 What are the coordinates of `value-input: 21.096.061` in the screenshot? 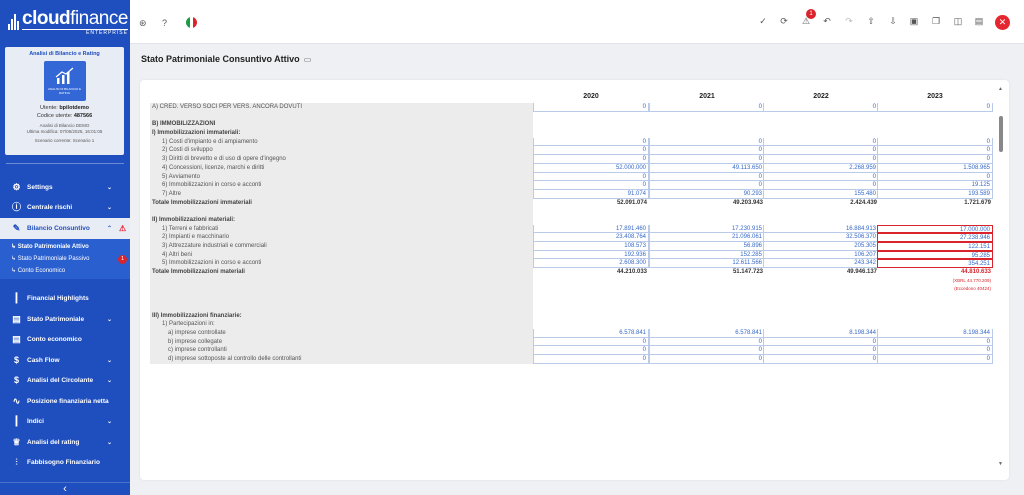 It's located at (707, 237).